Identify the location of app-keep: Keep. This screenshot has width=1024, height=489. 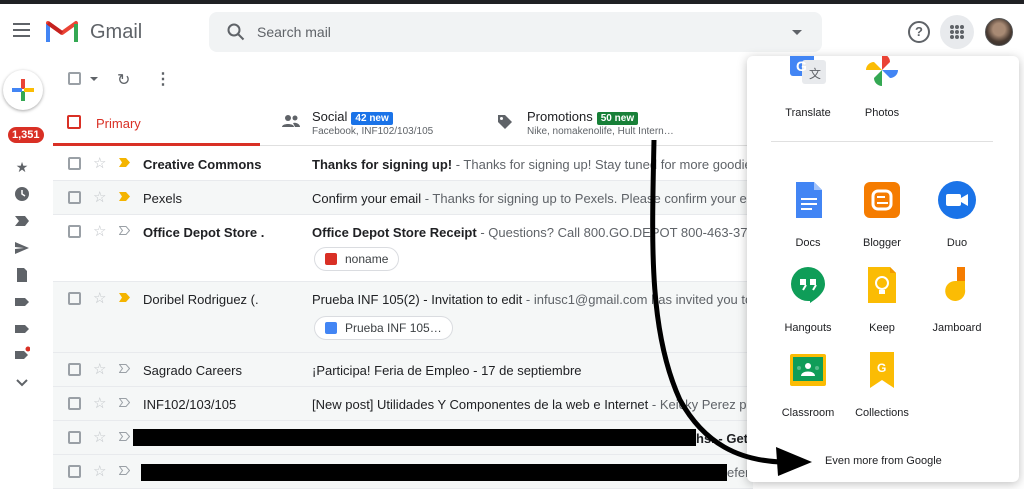
(882, 299).